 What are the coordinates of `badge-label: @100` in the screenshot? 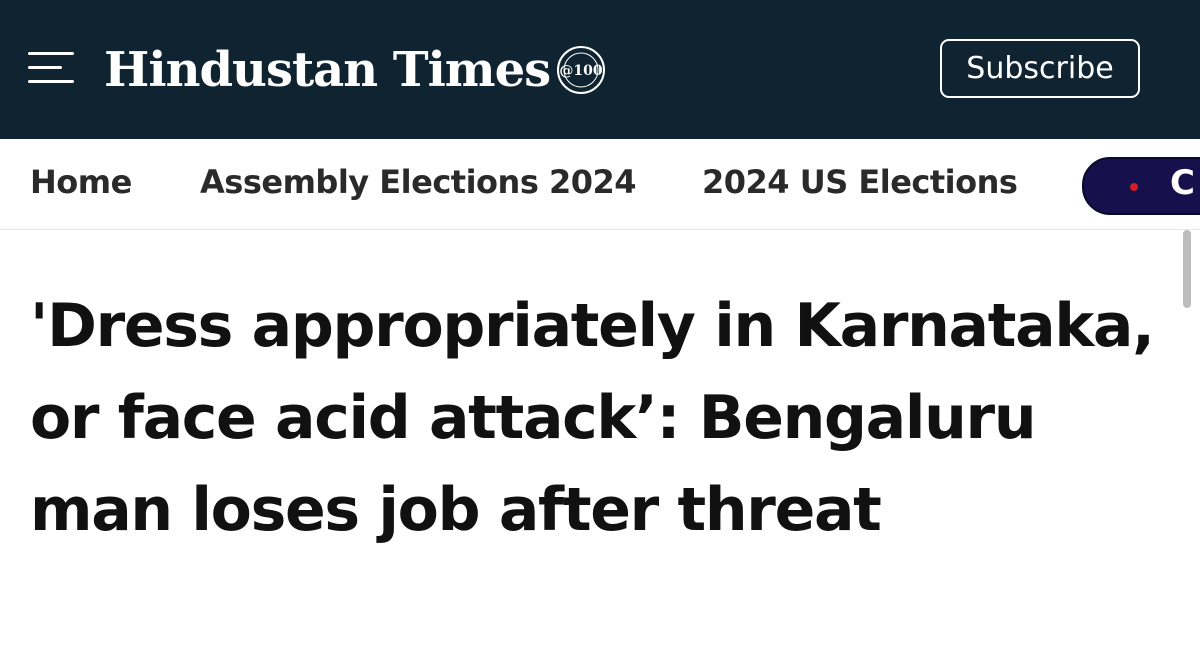 It's located at (581, 71).